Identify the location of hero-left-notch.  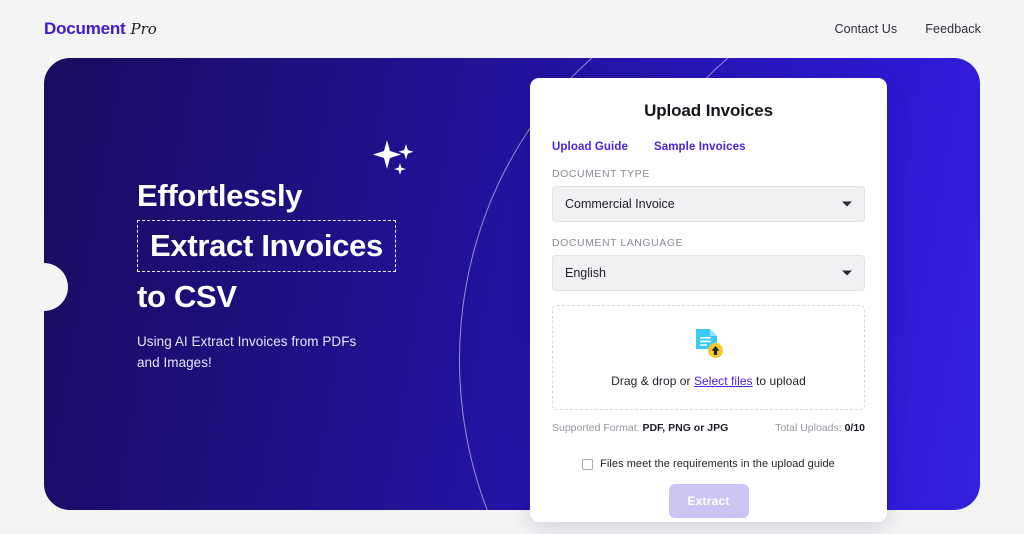
(56, 287).